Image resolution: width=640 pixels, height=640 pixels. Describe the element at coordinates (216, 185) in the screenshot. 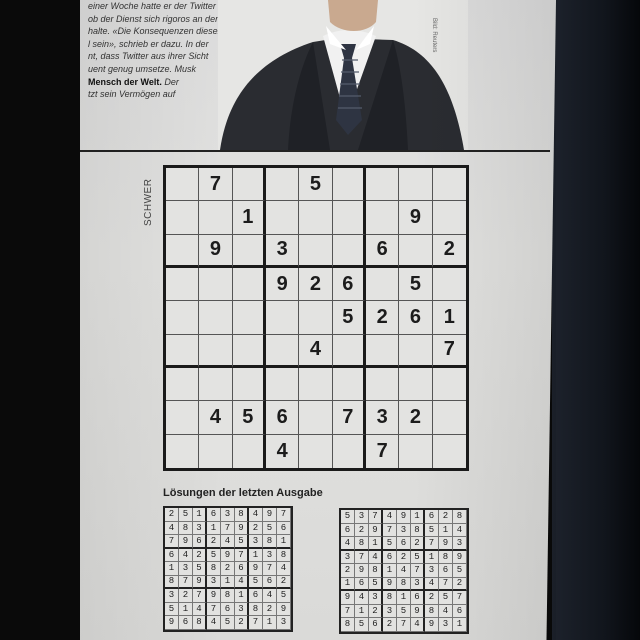

I see `sudoku-given-cell: 7` at that location.